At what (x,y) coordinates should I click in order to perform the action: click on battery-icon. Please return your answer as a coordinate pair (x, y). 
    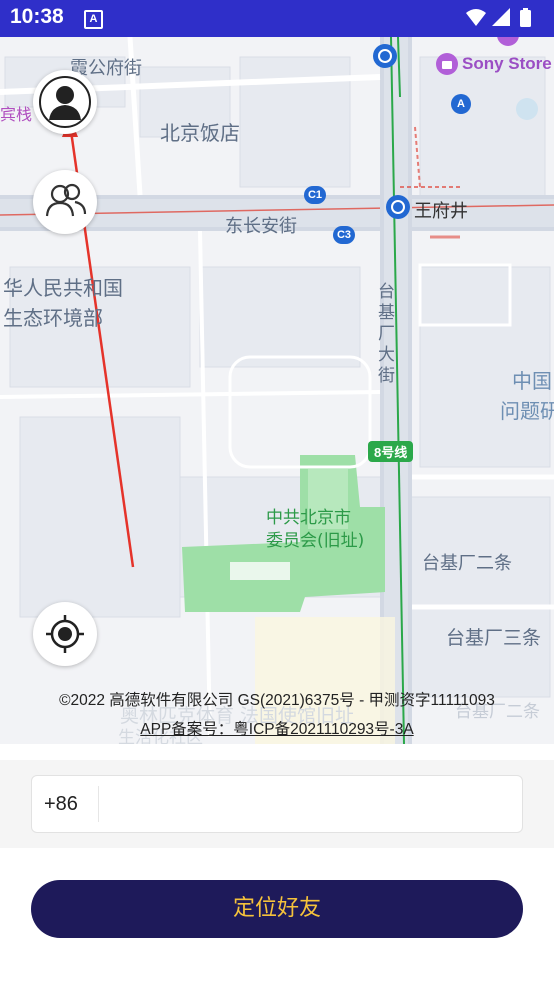
    Looking at the image, I should click on (525, 17).